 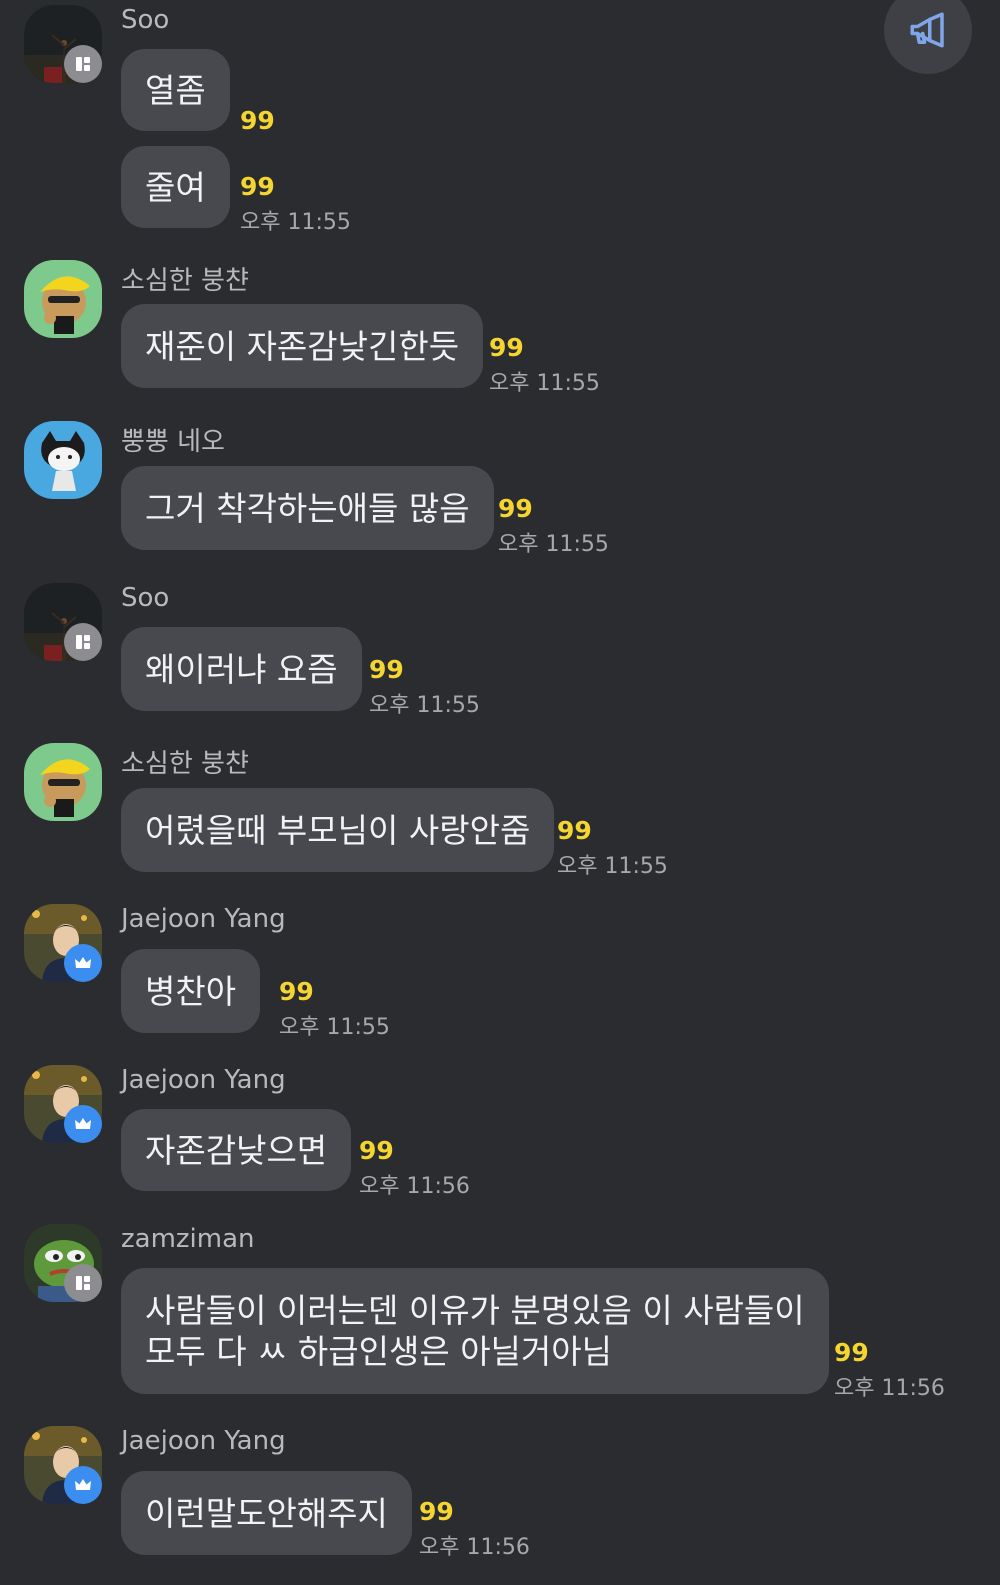 I want to click on message-bubble: 왜이러냐 요즘, so click(x=241, y=669).